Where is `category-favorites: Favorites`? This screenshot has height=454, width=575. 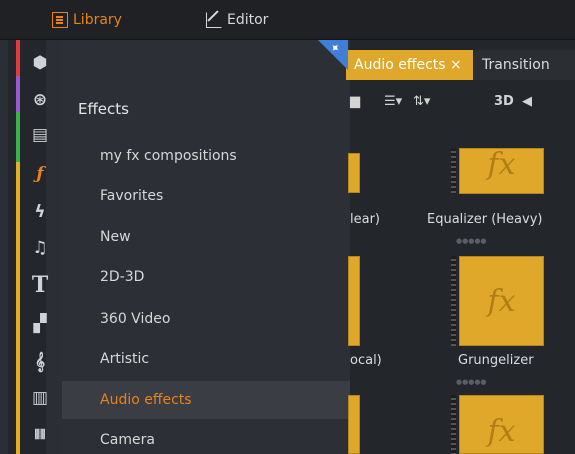 category-favorites: Favorites is located at coordinates (206, 196).